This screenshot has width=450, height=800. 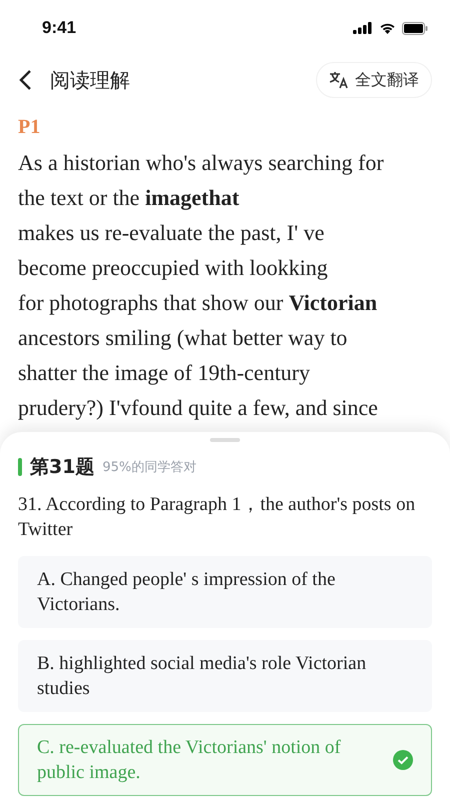 What do you see at coordinates (129, 198) in the screenshot?
I see `passage-line: the text or the imagethat` at bounding box center [129, 198].